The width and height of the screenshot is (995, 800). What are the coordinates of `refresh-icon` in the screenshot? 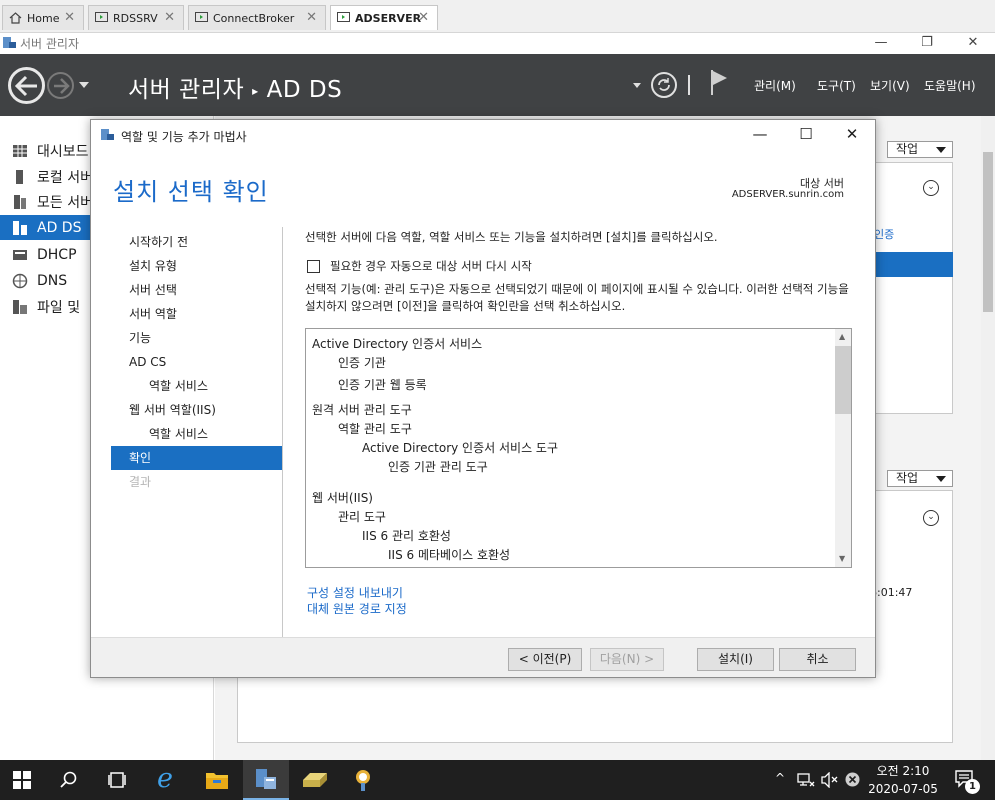 It's located at (664, 84).